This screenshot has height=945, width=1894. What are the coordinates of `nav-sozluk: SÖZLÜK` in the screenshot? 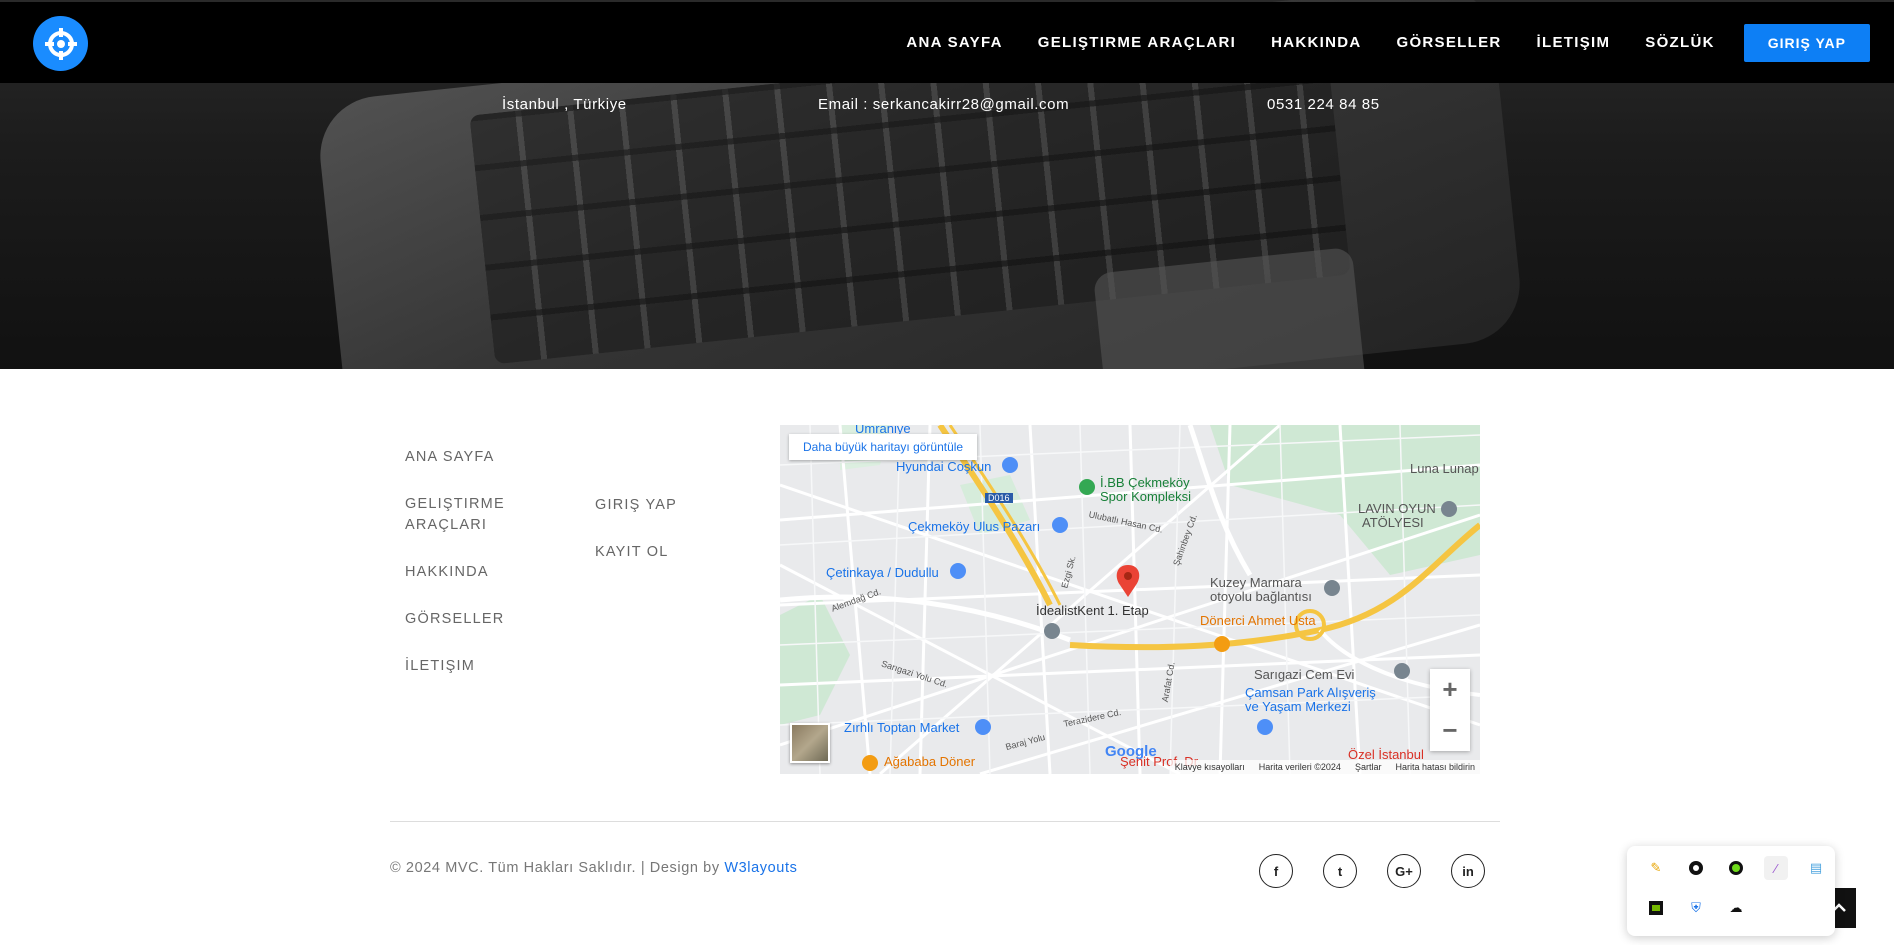 It's located at (1679, 43).